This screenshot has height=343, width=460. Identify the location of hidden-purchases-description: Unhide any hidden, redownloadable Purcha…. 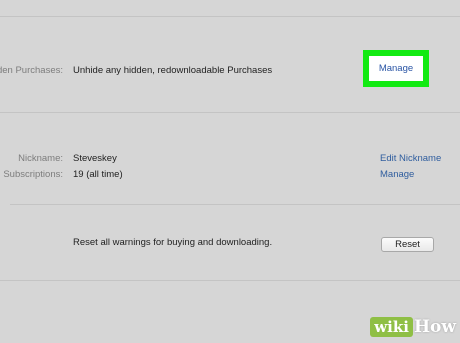
(173, 70).